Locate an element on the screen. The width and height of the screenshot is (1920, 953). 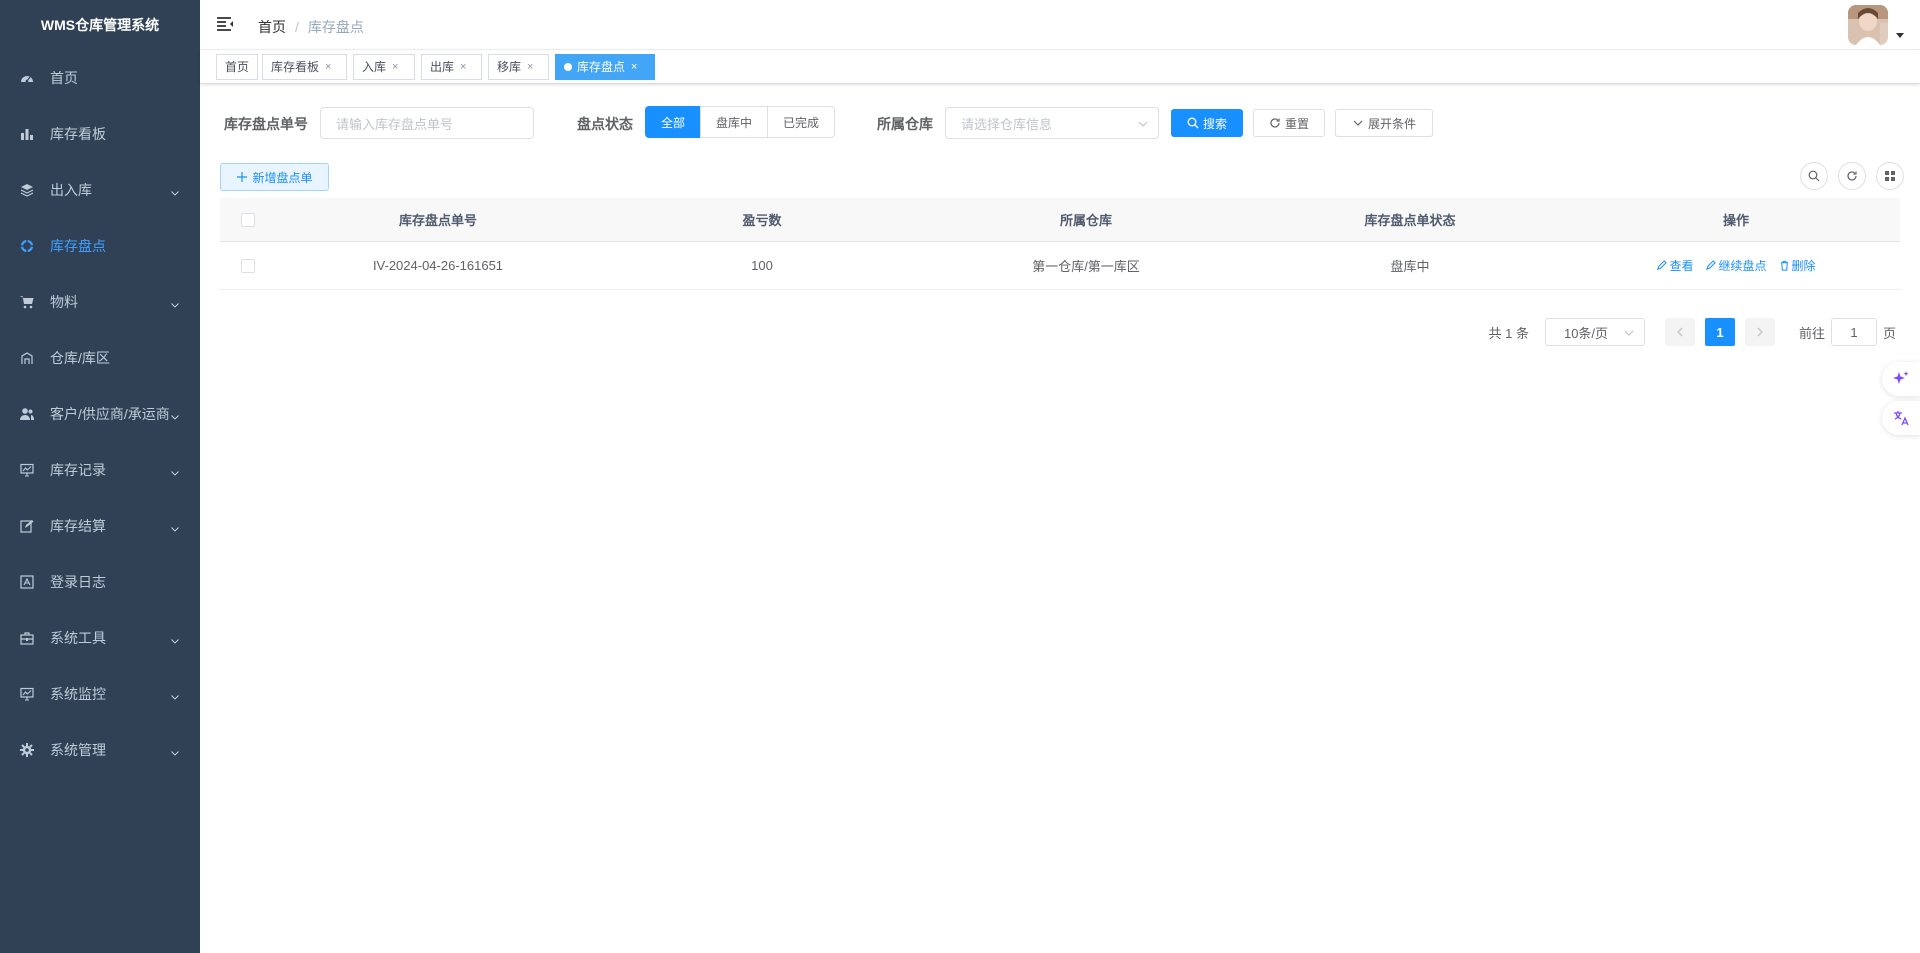
sidebar-item-11: 系统监控 is located at coordinates (100, 694).